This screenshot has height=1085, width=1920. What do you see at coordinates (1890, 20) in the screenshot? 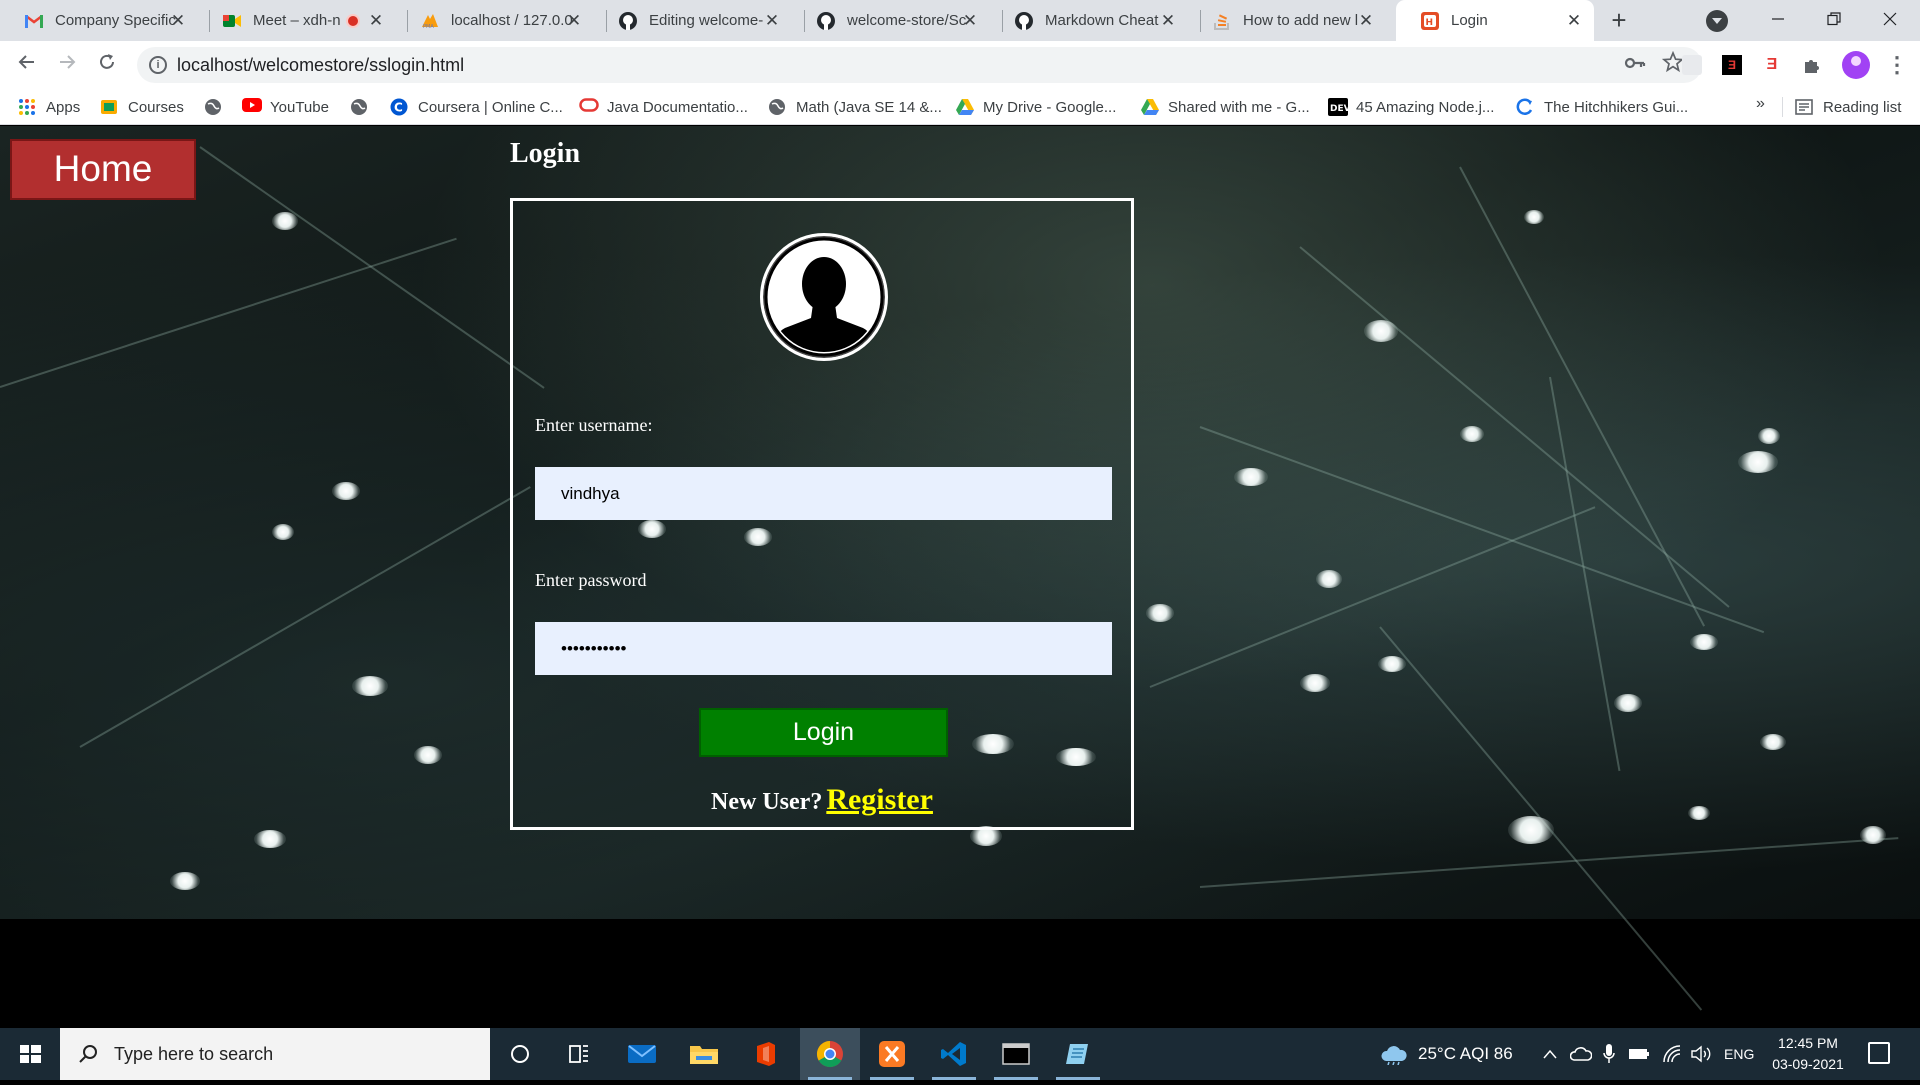
I see `close-window-button` at bounding box center [1890, 20].